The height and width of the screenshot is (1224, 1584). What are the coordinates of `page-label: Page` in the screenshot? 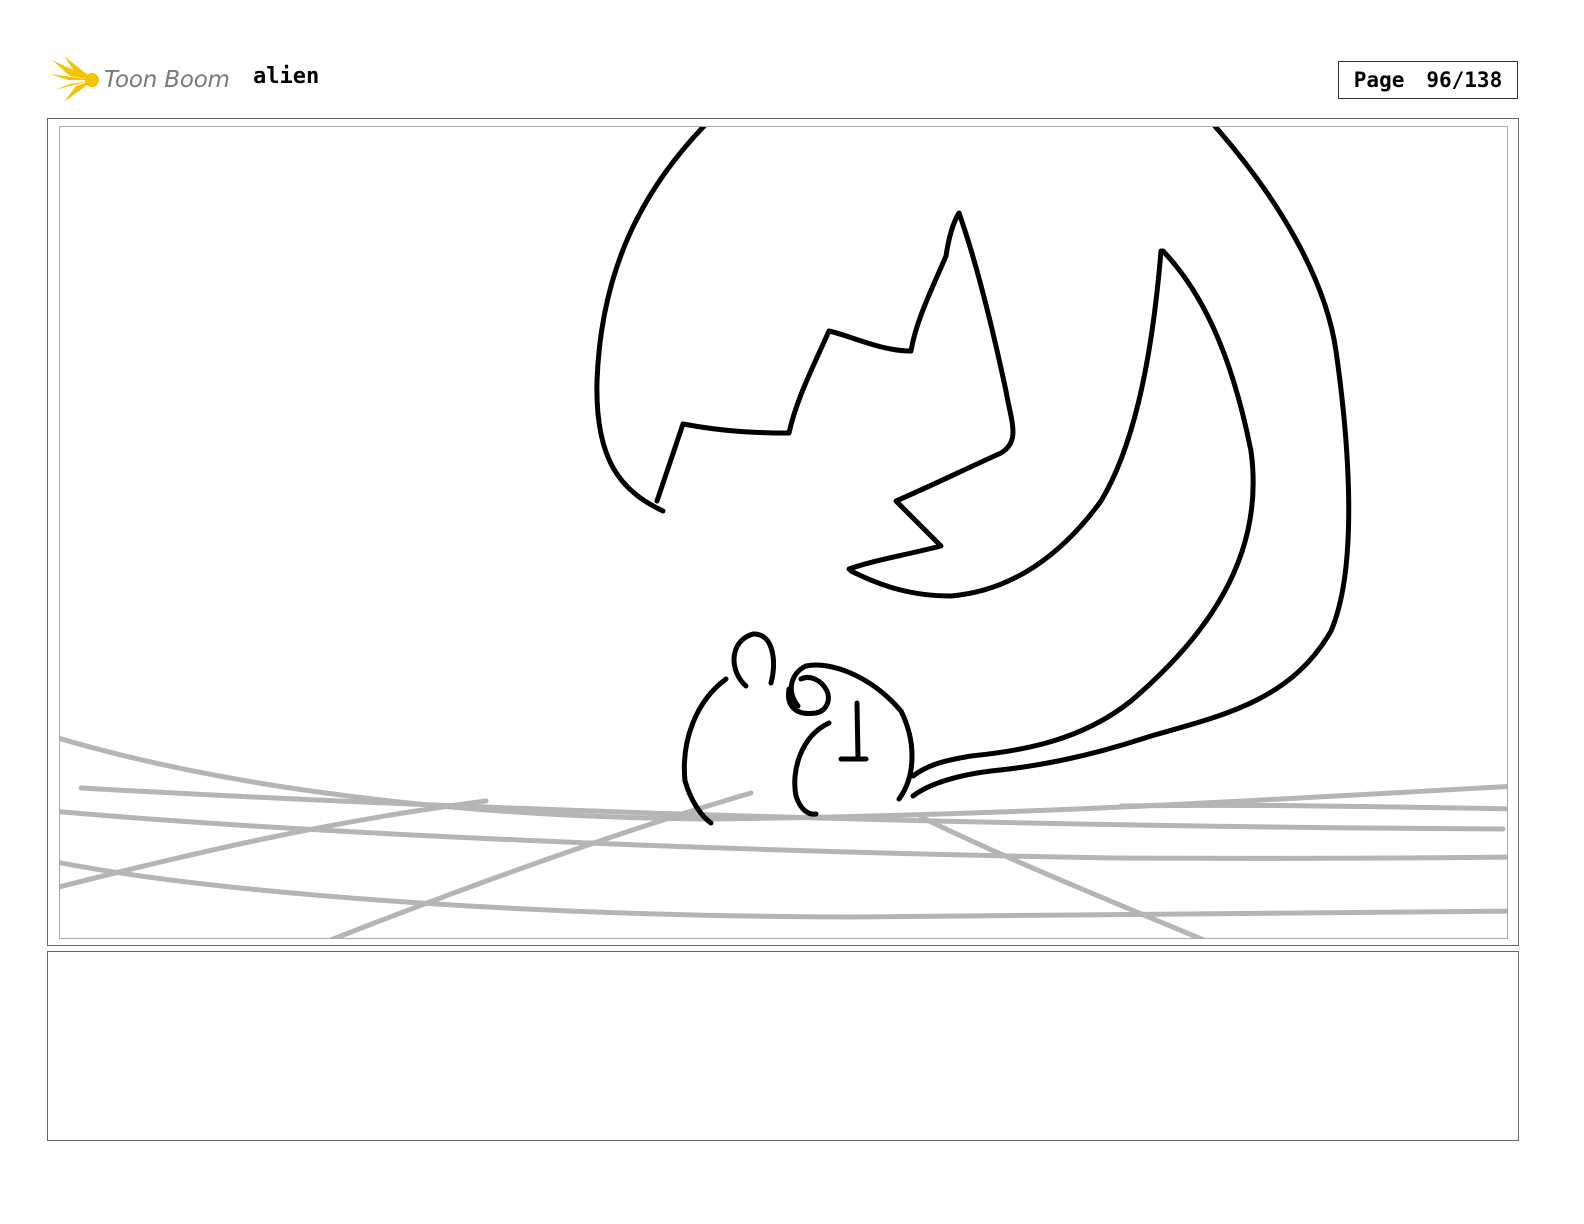 It's located at (1379, 80).